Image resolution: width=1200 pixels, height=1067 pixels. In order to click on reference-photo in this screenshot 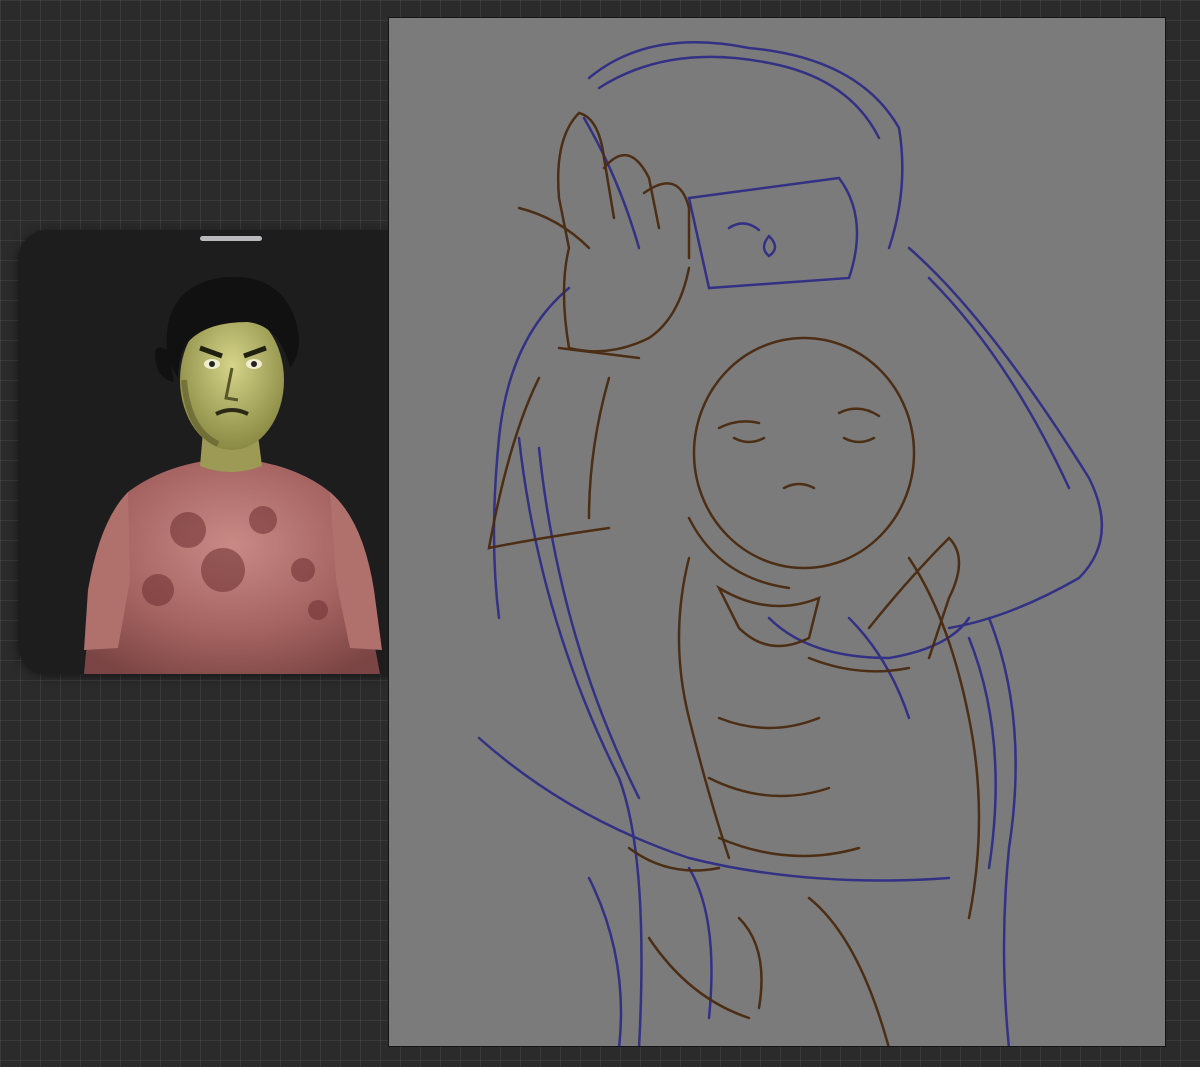, I will do `click(231, 452)`.